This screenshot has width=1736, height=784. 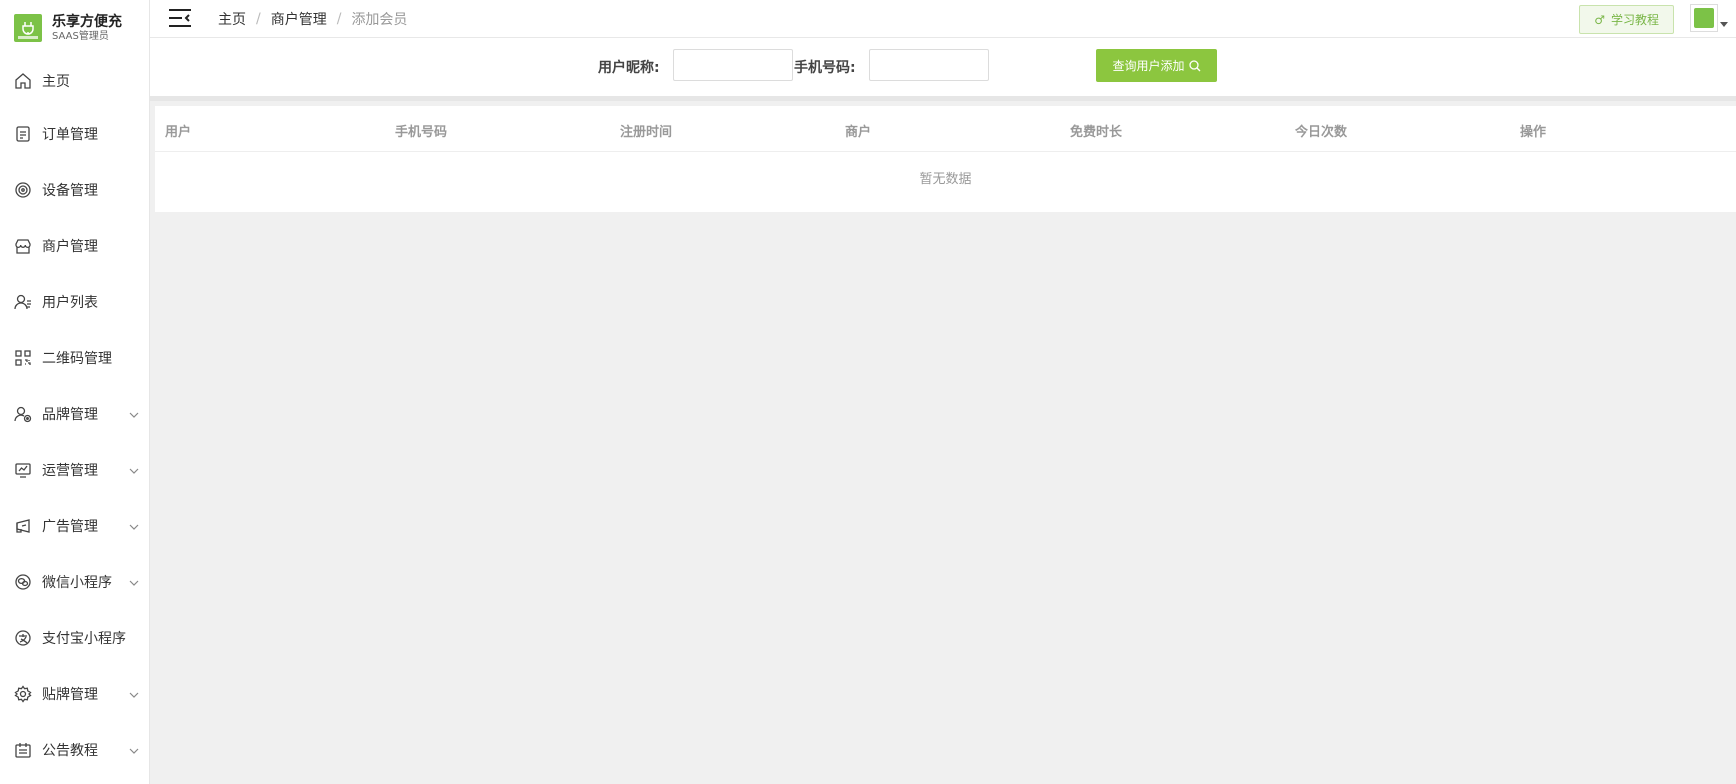 I want to click on sidebar-item-brand: 品牌管理, so click(x=74, y=414).